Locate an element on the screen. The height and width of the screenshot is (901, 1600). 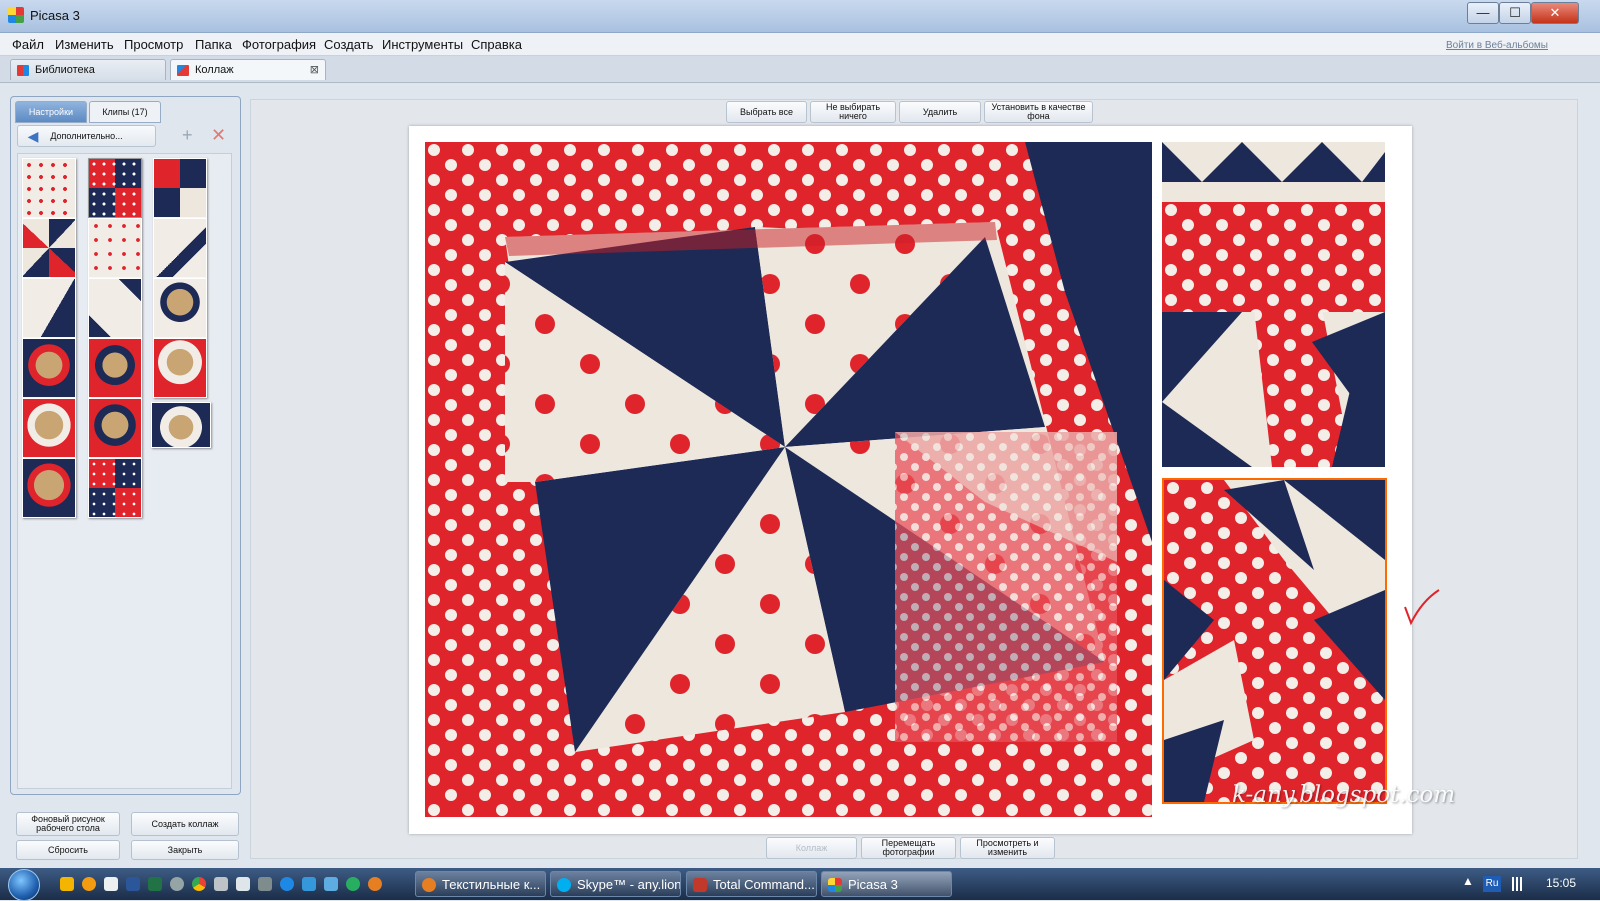
quicklaunch-explorer-icon is located at coordinates (331, 884).